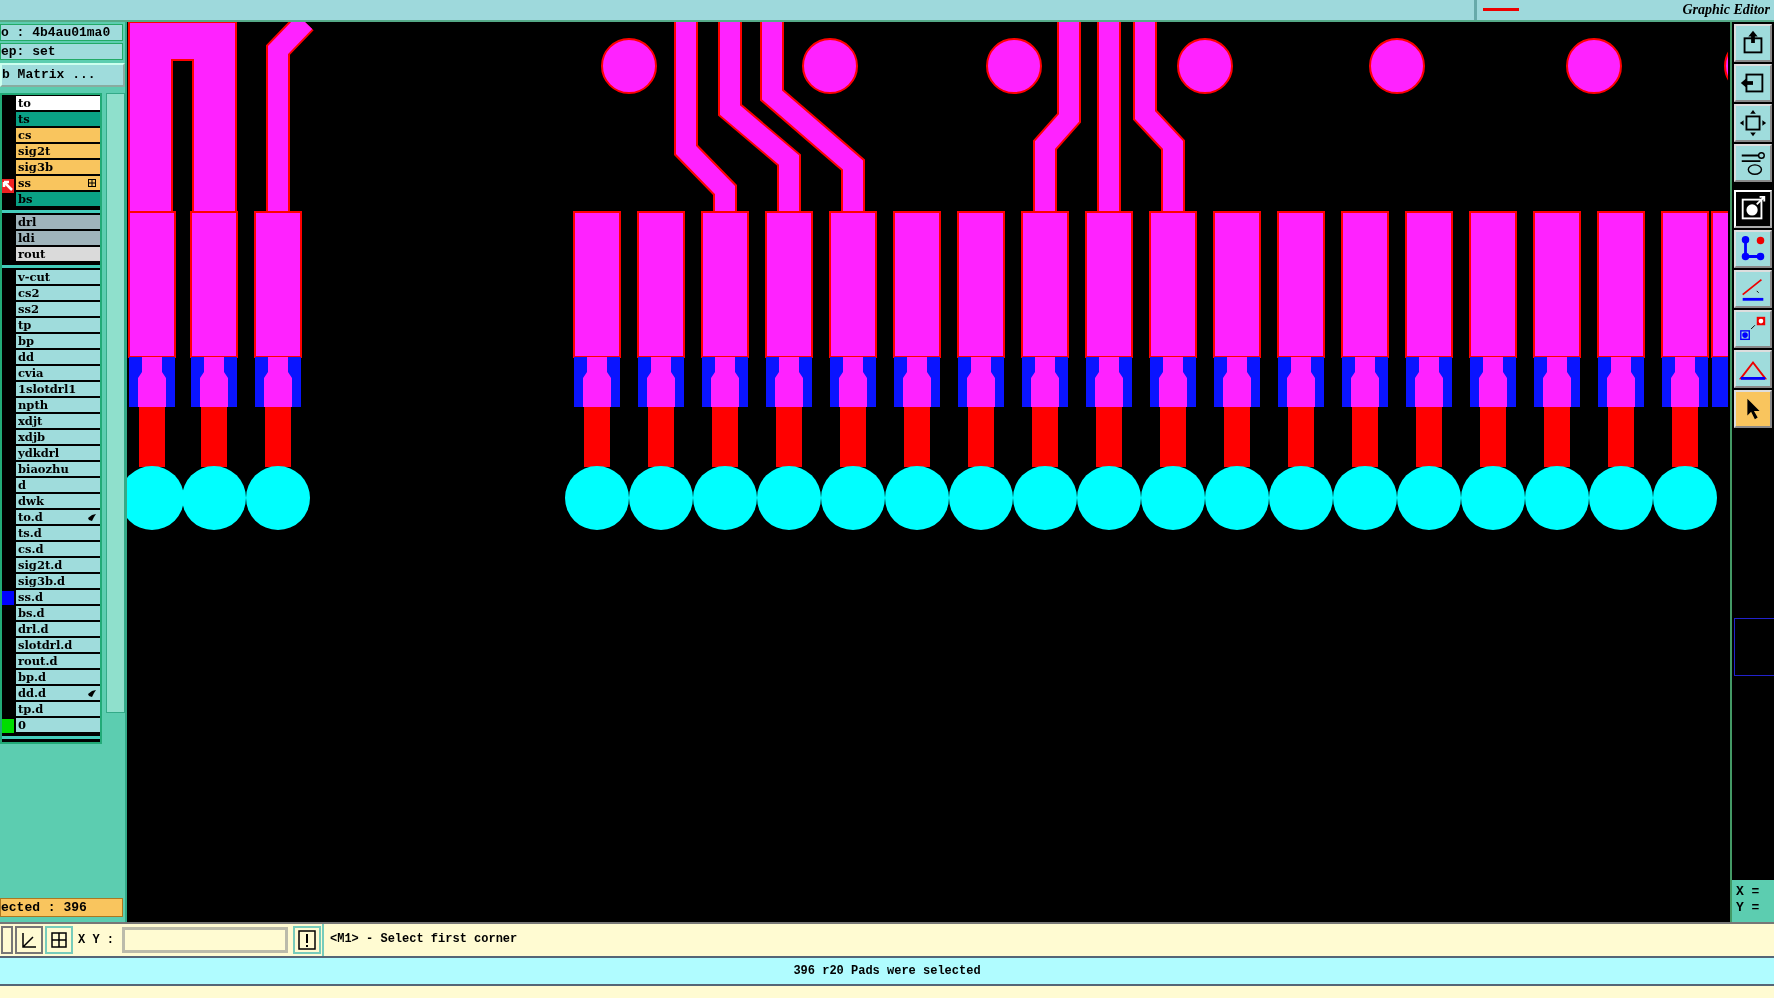  I want to click on layer-name: npth, so click(33, 405).